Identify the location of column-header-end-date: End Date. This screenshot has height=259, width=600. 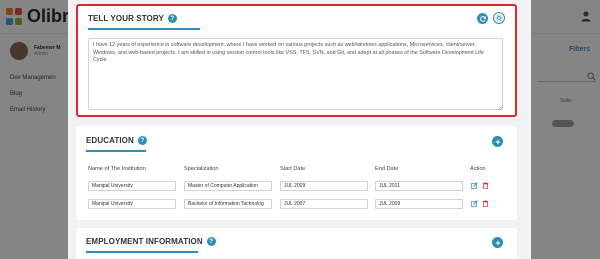
(387, 169).